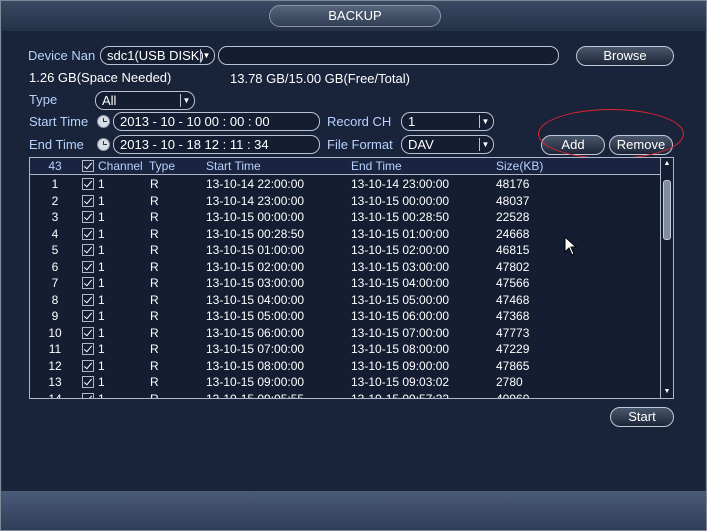 Image resolution: width=707 pixels, height=531 pixels. I want to click on end-time-field: 2013 - 10 - 18 12 : 11 : 34, so click(216, 144).